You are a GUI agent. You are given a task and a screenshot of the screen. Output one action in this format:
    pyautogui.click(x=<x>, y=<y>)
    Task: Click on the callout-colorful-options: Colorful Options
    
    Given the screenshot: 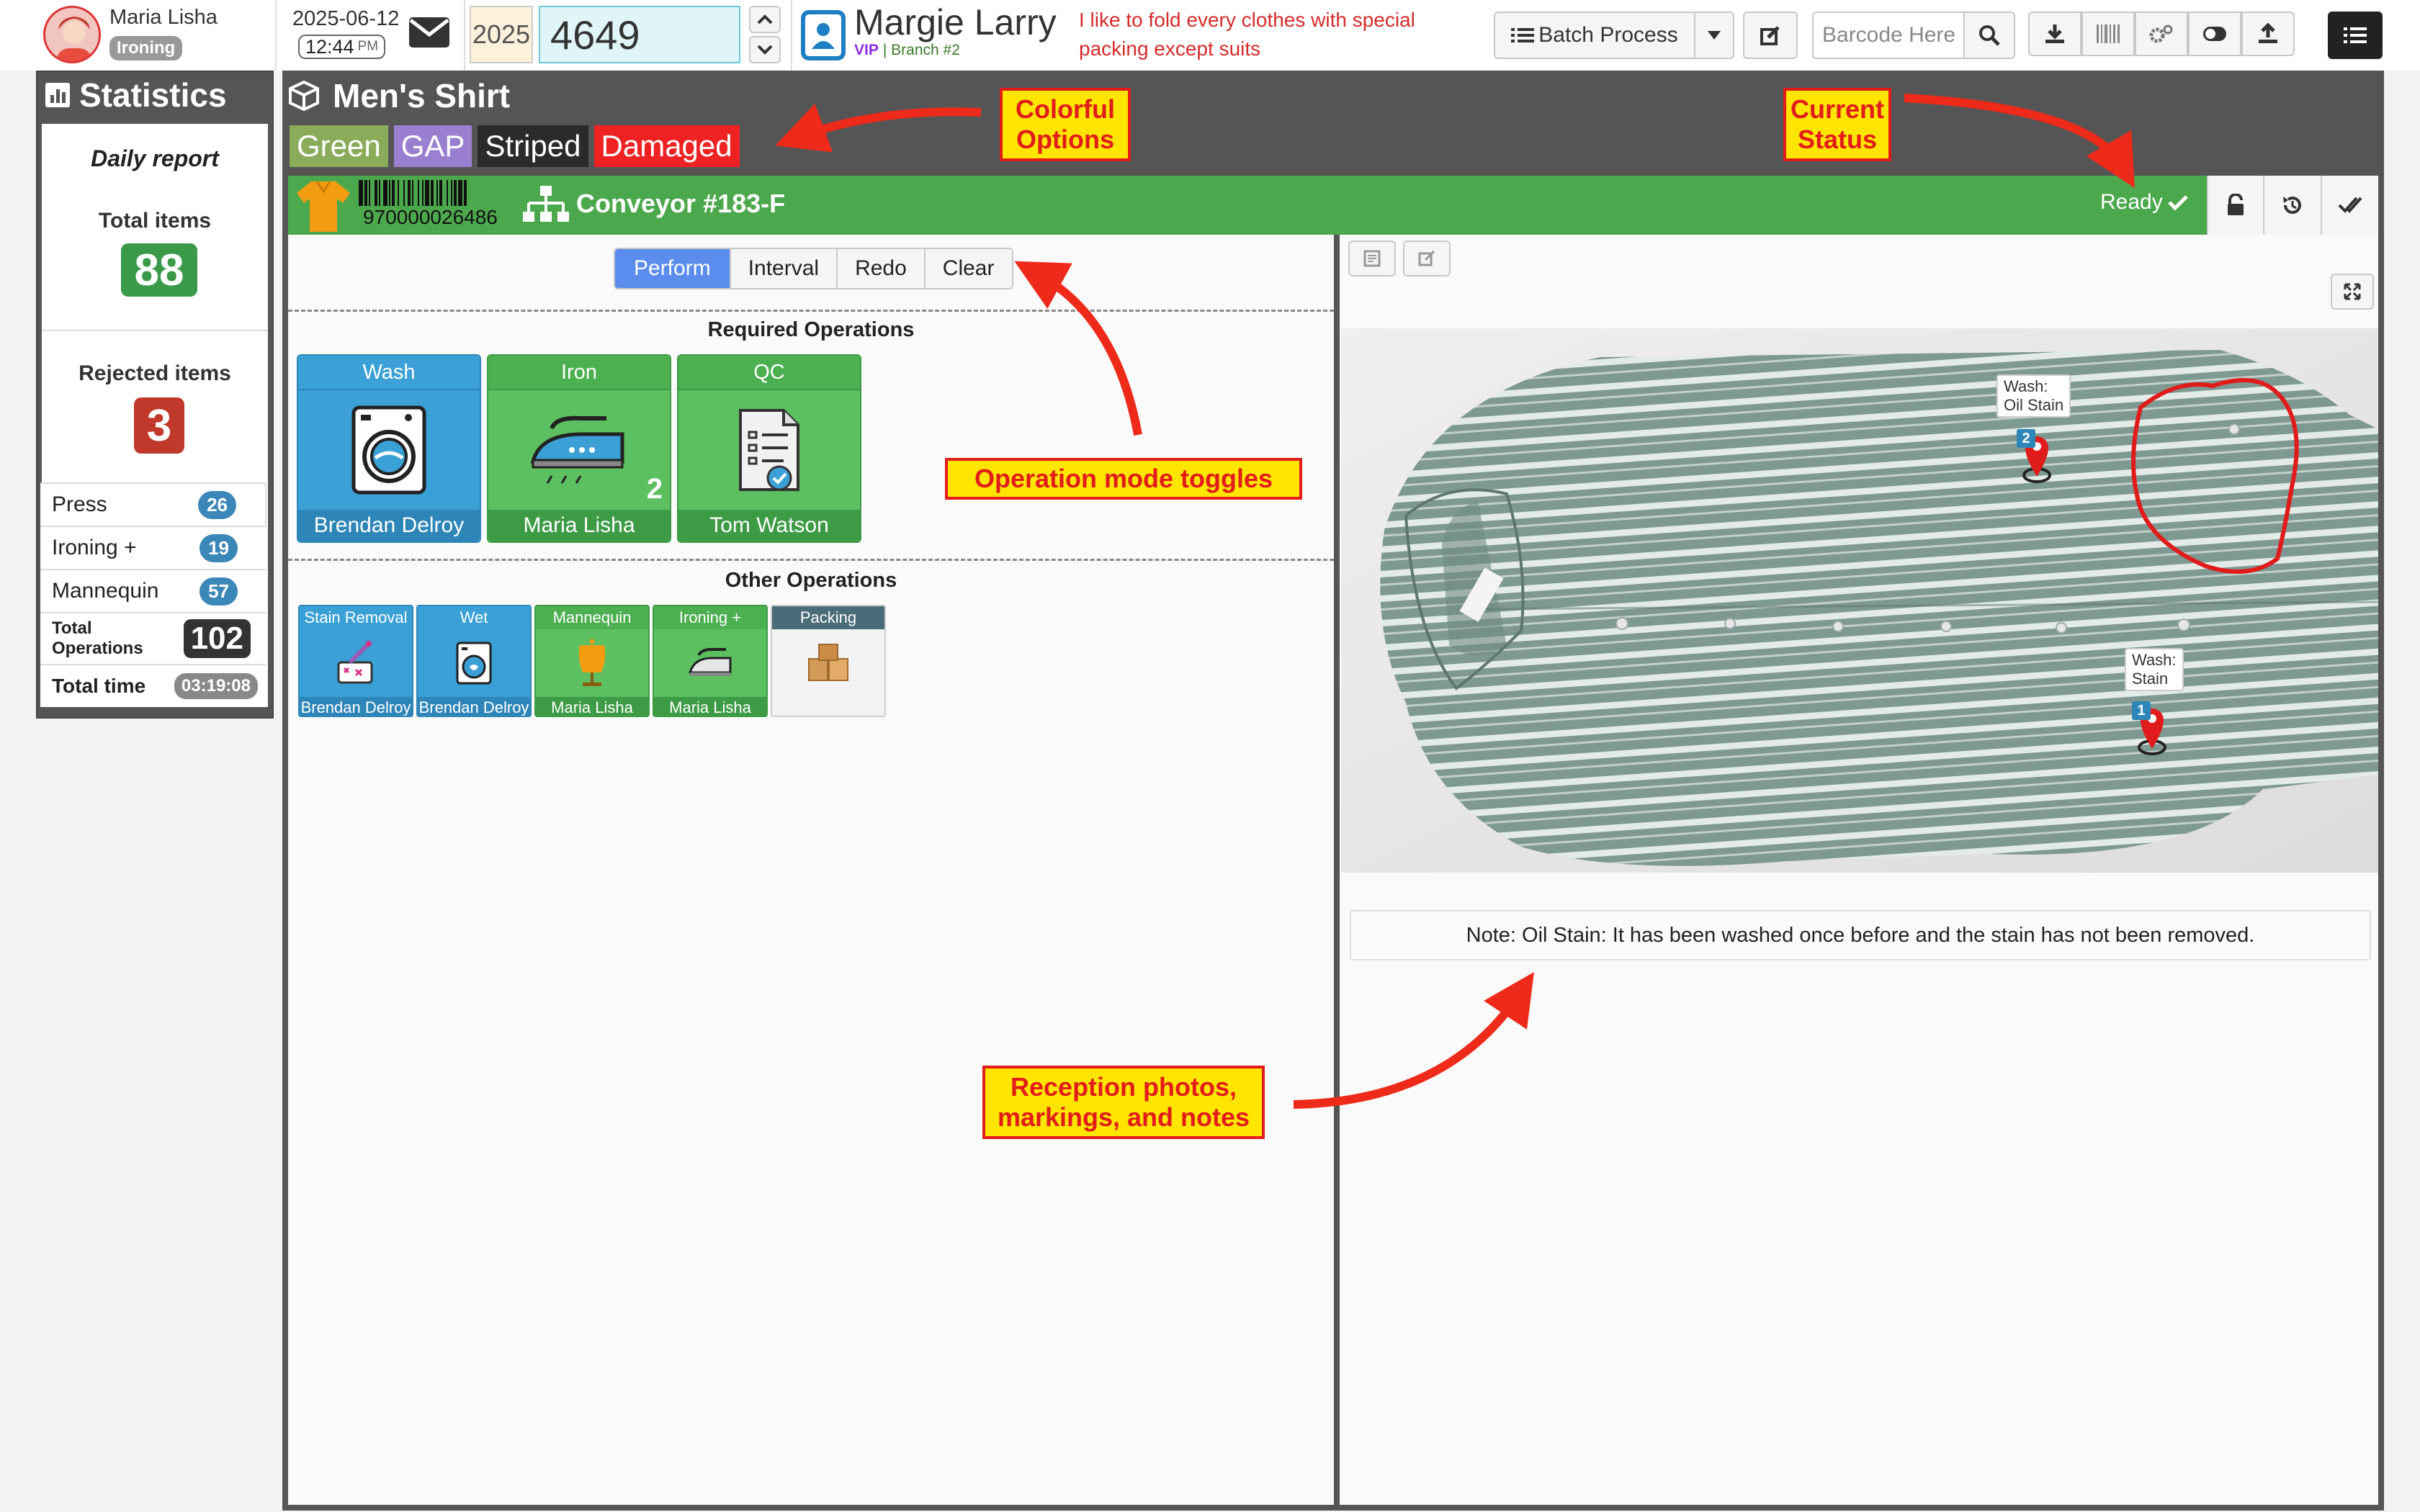 What is the action you would take?
    pyautogui.click(x=1065, y=124)
    